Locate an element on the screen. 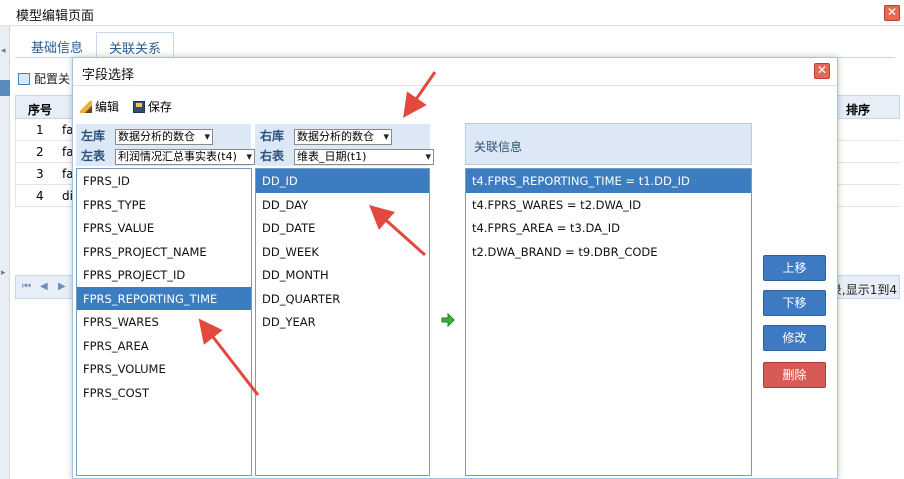 This screenshot has height=479, width=904. list-item: FPRS_VALUE is located at coordinates (164, 228).